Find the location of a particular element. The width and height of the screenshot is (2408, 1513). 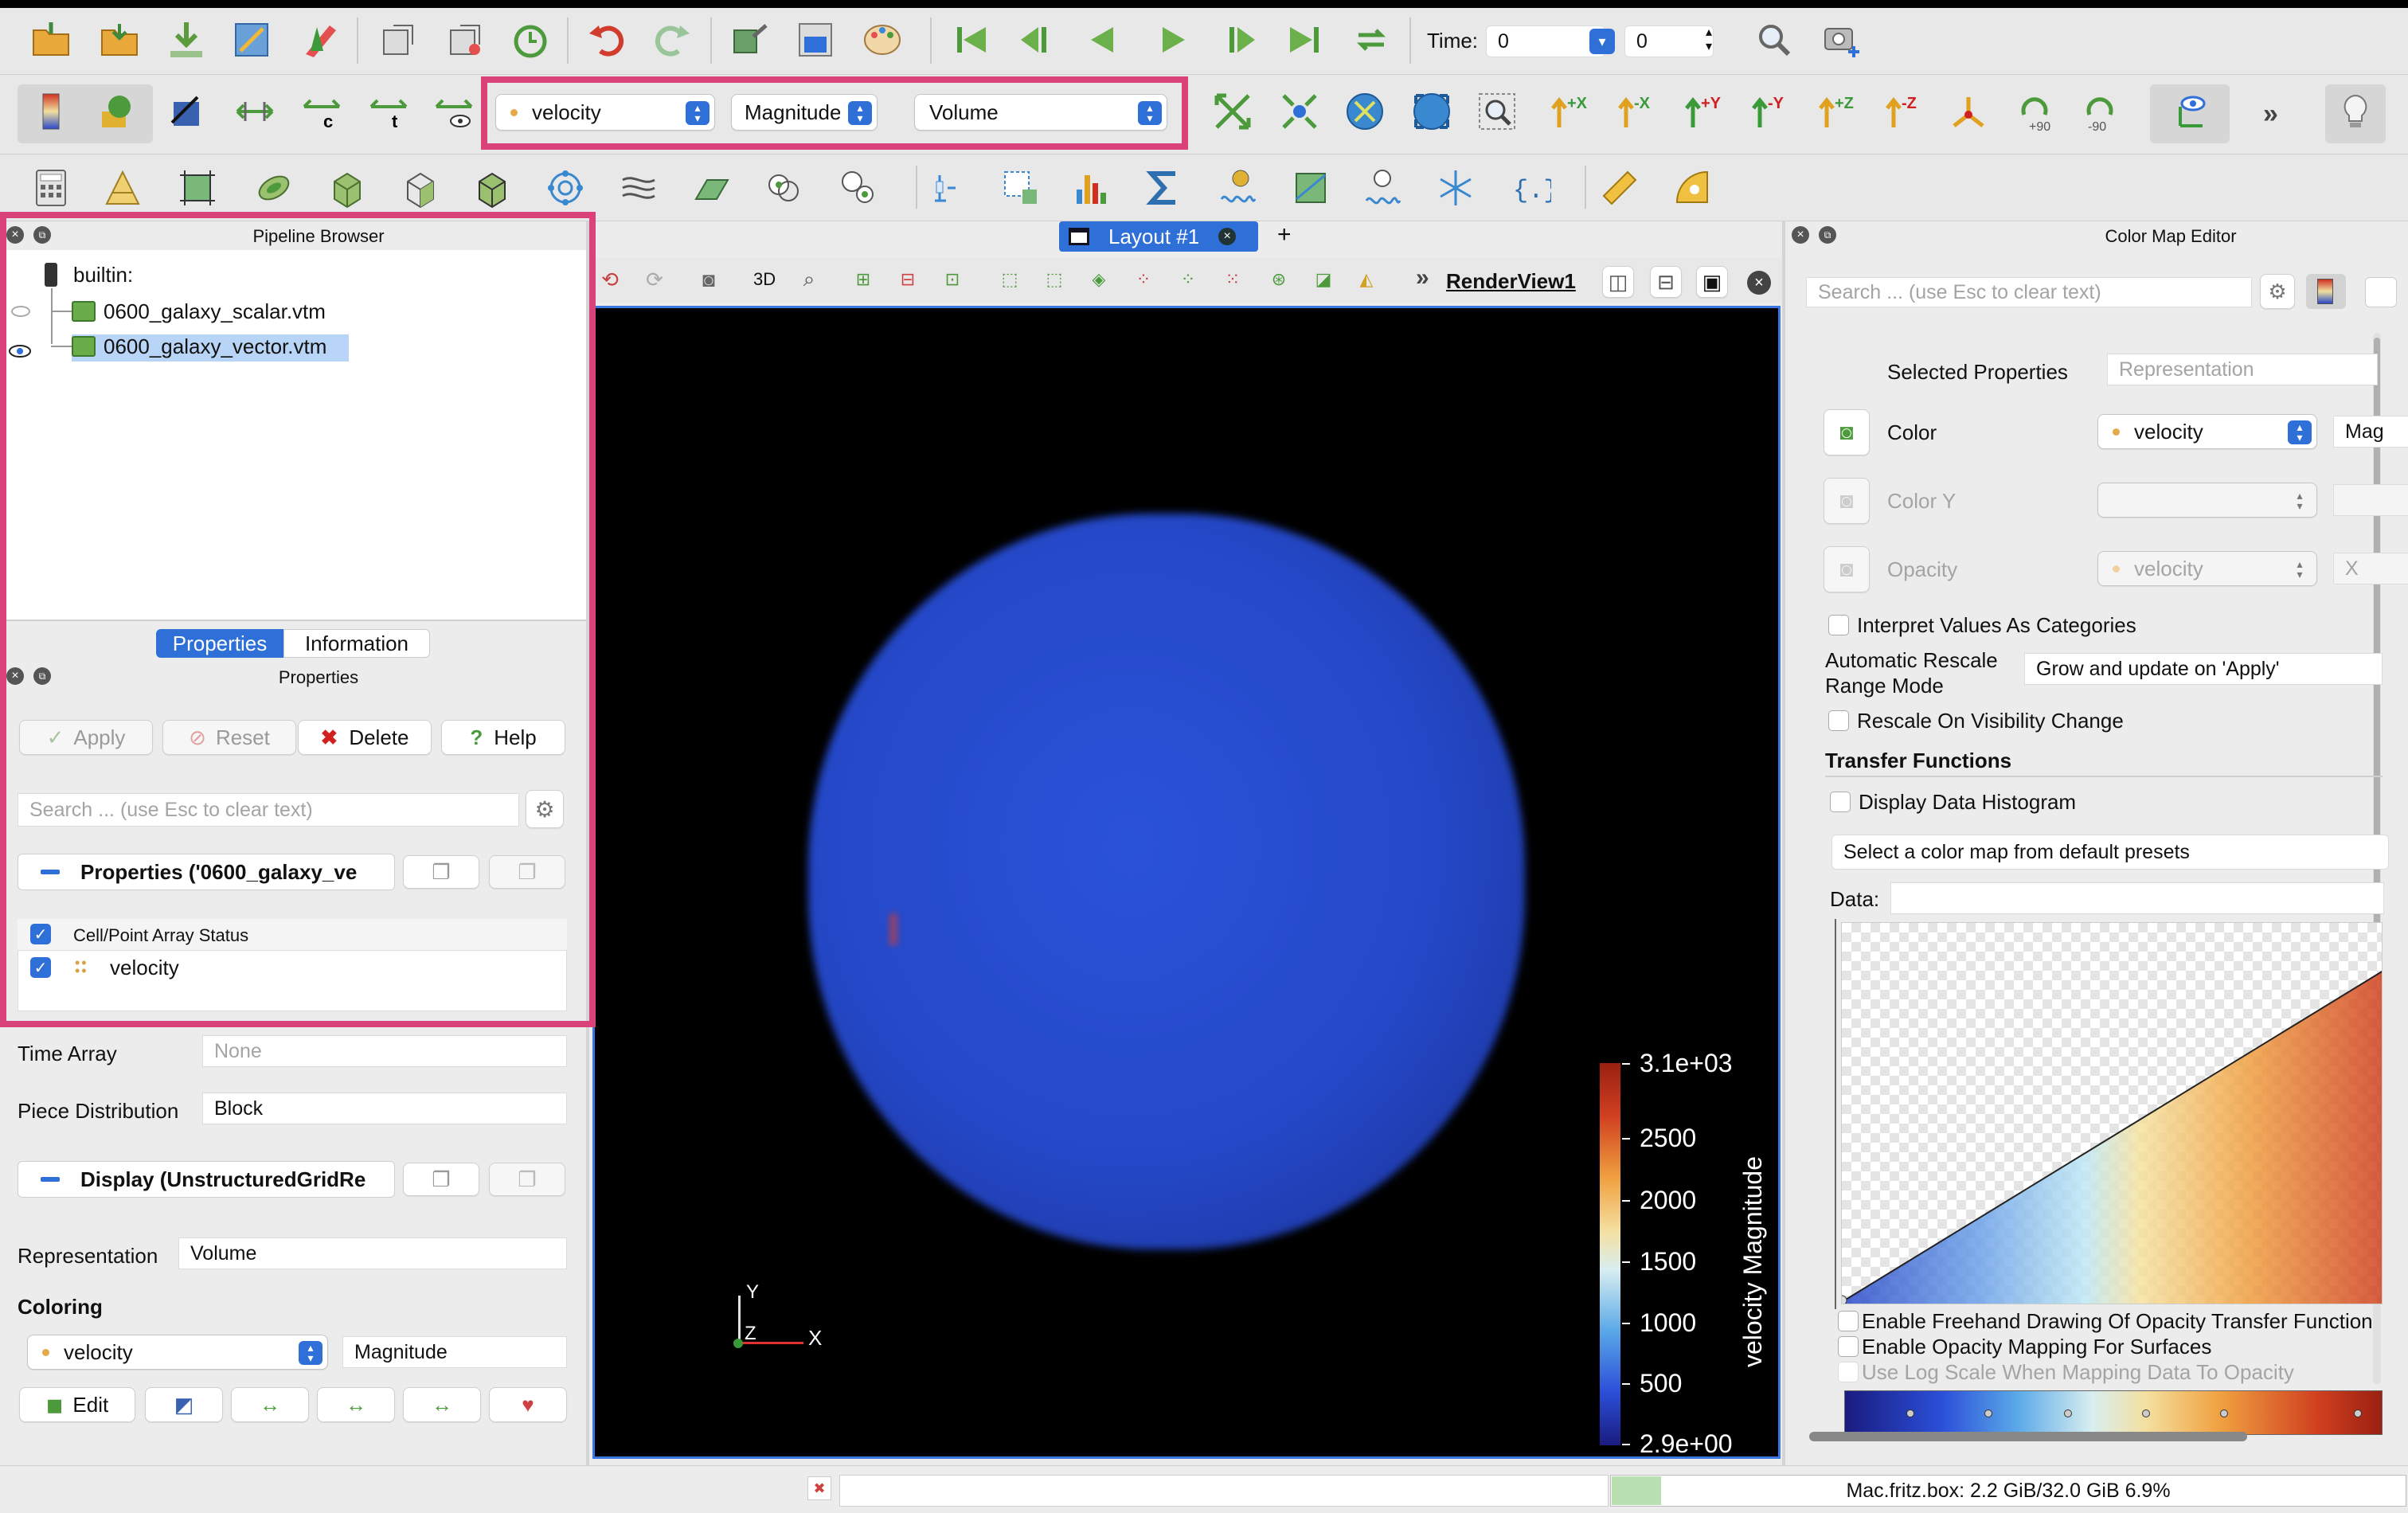

previous-frame-icon is located at coordinates (1036, 40).